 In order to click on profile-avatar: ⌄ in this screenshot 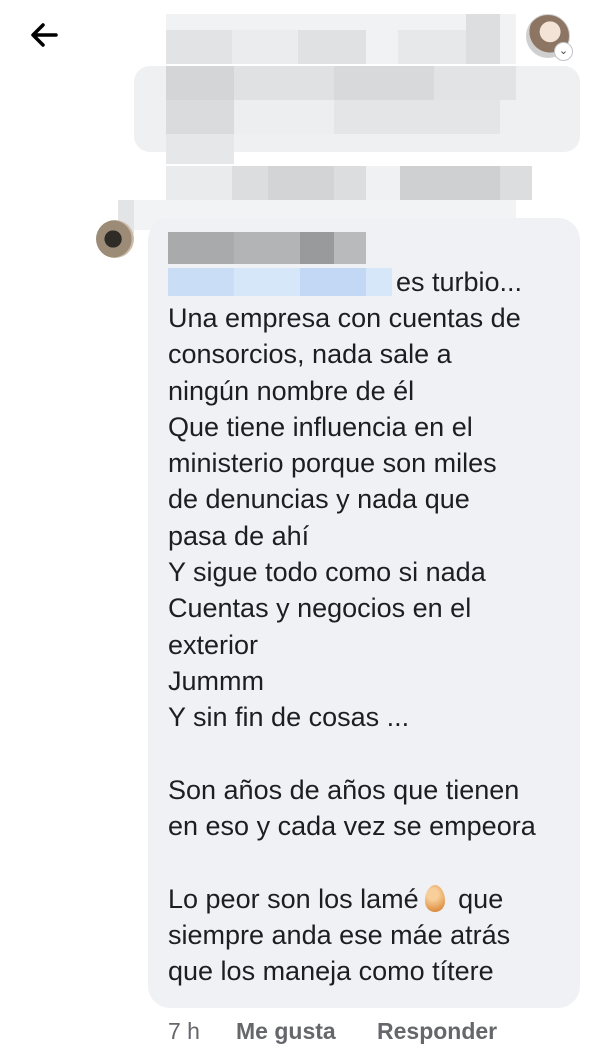, I will do `click(549, 37)`.